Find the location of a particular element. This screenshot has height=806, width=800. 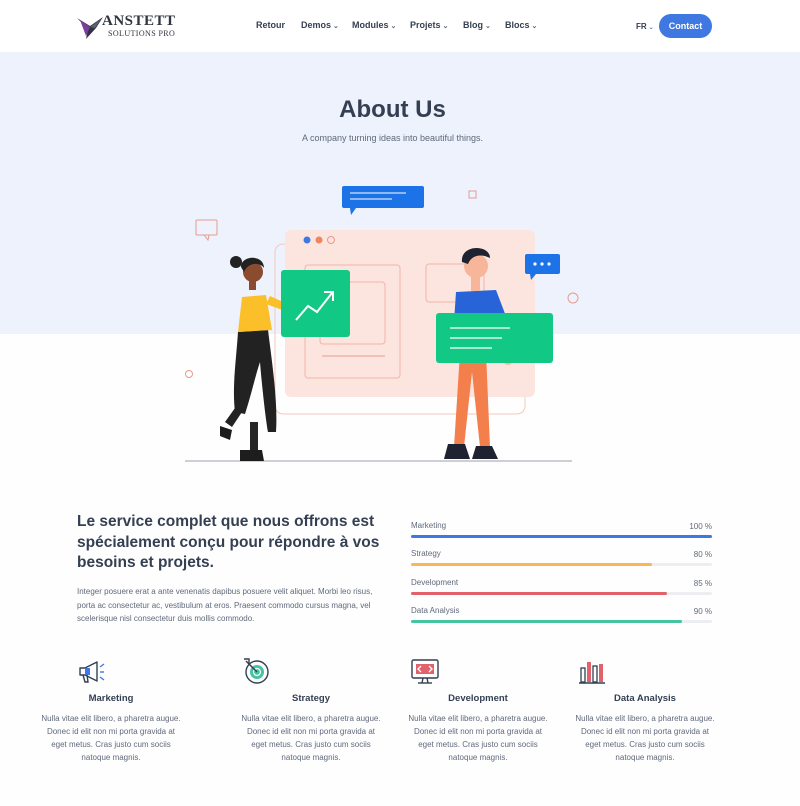

nav-label: Blog is located at coordinates (473, 25).